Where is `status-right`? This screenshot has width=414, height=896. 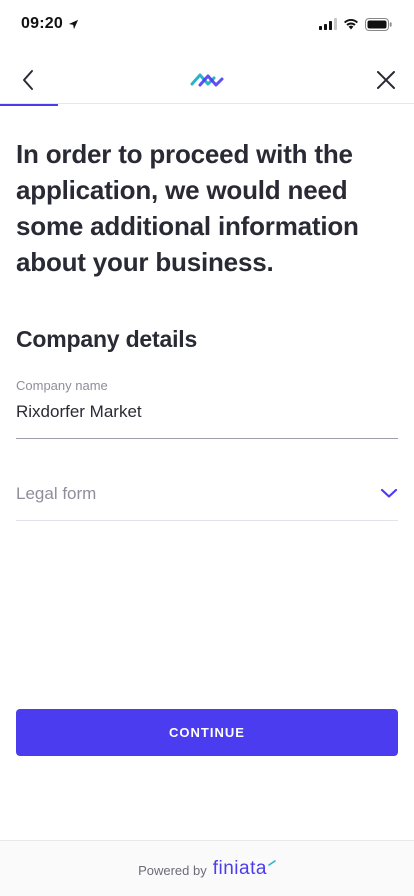
status-right is located at coordinates (355, 24).